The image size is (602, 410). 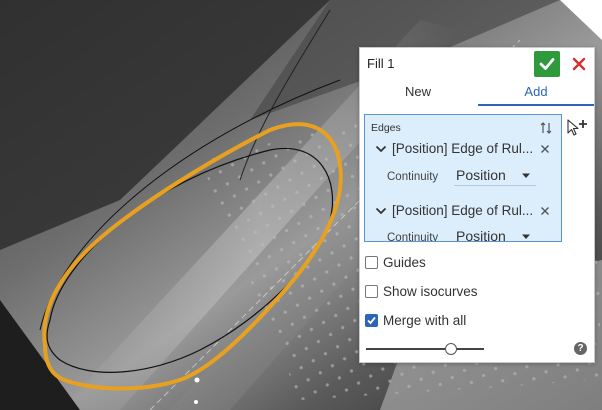 I want to click on show-isocurves-checkbox-row: Show isocurves, so click(x=465, y=292).